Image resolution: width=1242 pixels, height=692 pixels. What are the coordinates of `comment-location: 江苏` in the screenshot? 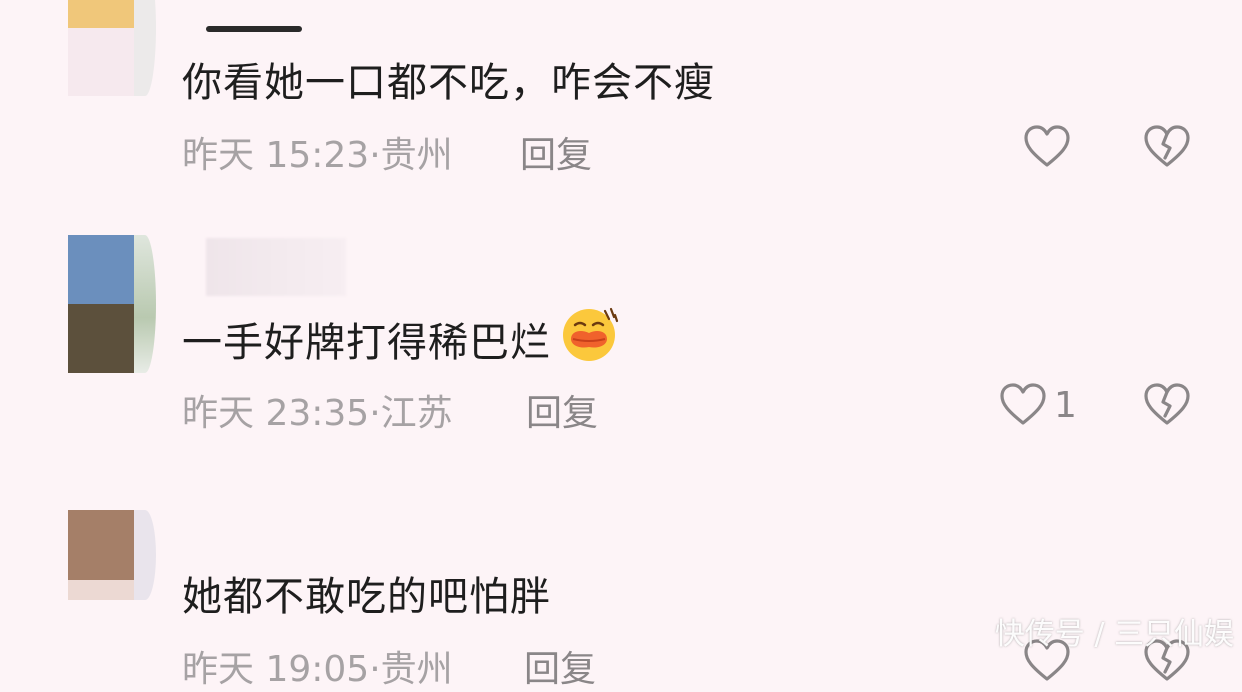 It's located at (416, 413).